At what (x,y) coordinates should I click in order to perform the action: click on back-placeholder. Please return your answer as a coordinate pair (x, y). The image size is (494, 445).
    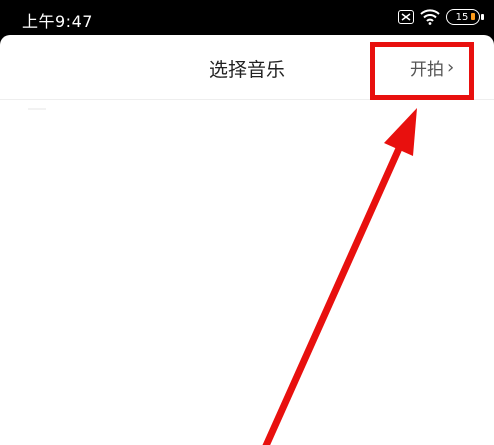
    Looking at the image, I should click on (37, 109).